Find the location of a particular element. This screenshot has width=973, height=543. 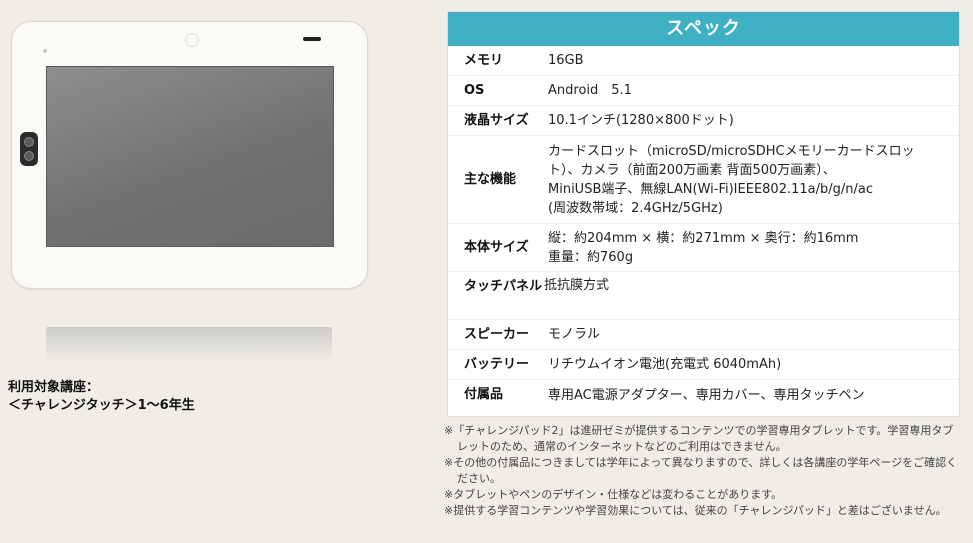

target-course-name: ＜チャレンジタッチ＞1～6年生 is located at coordinates (101, 405).